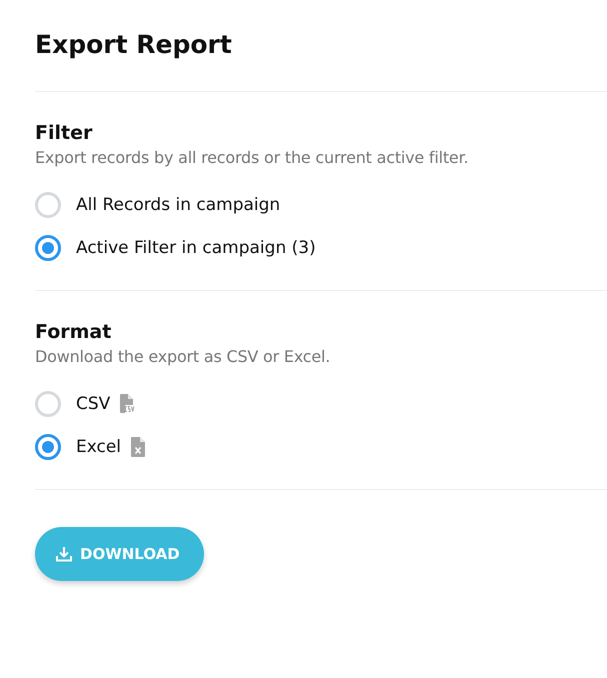 The height and width of the screenshot is (678, 607). I want to click on excel-file-icon, so click(138, 446).